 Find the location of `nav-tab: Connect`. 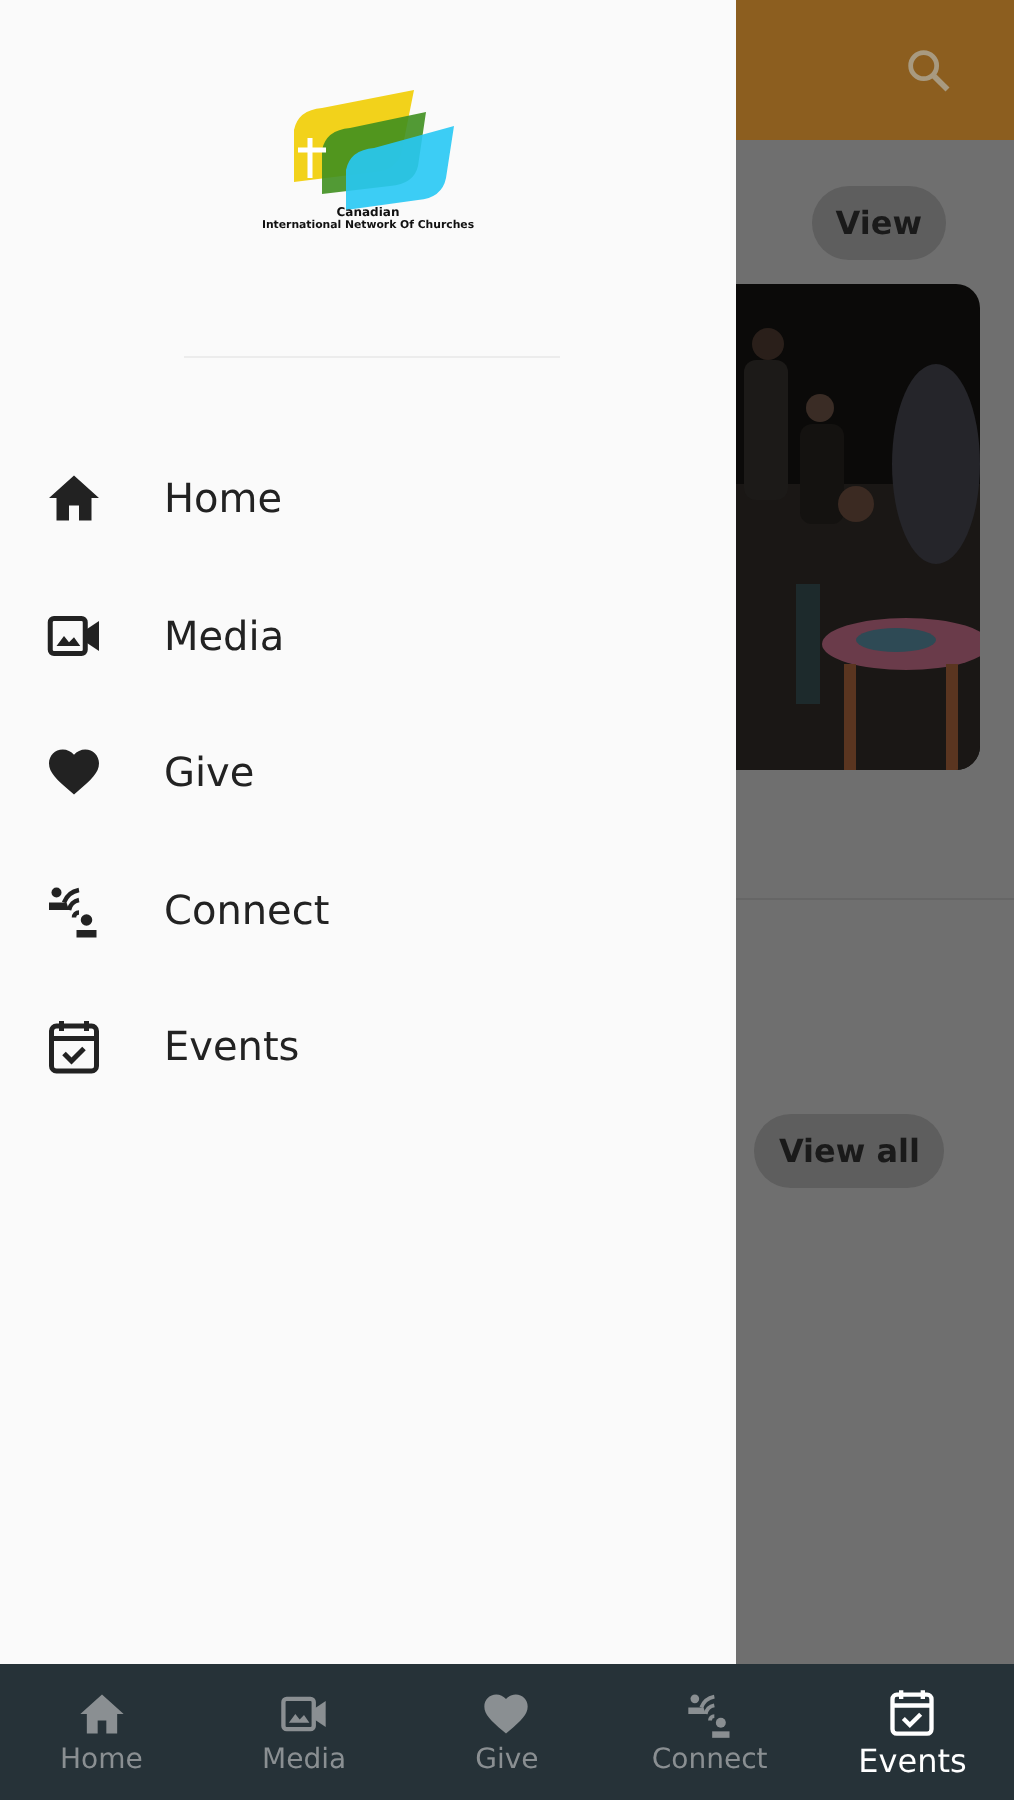

nav-tab: Connect is located at coordinates (709, 1732).